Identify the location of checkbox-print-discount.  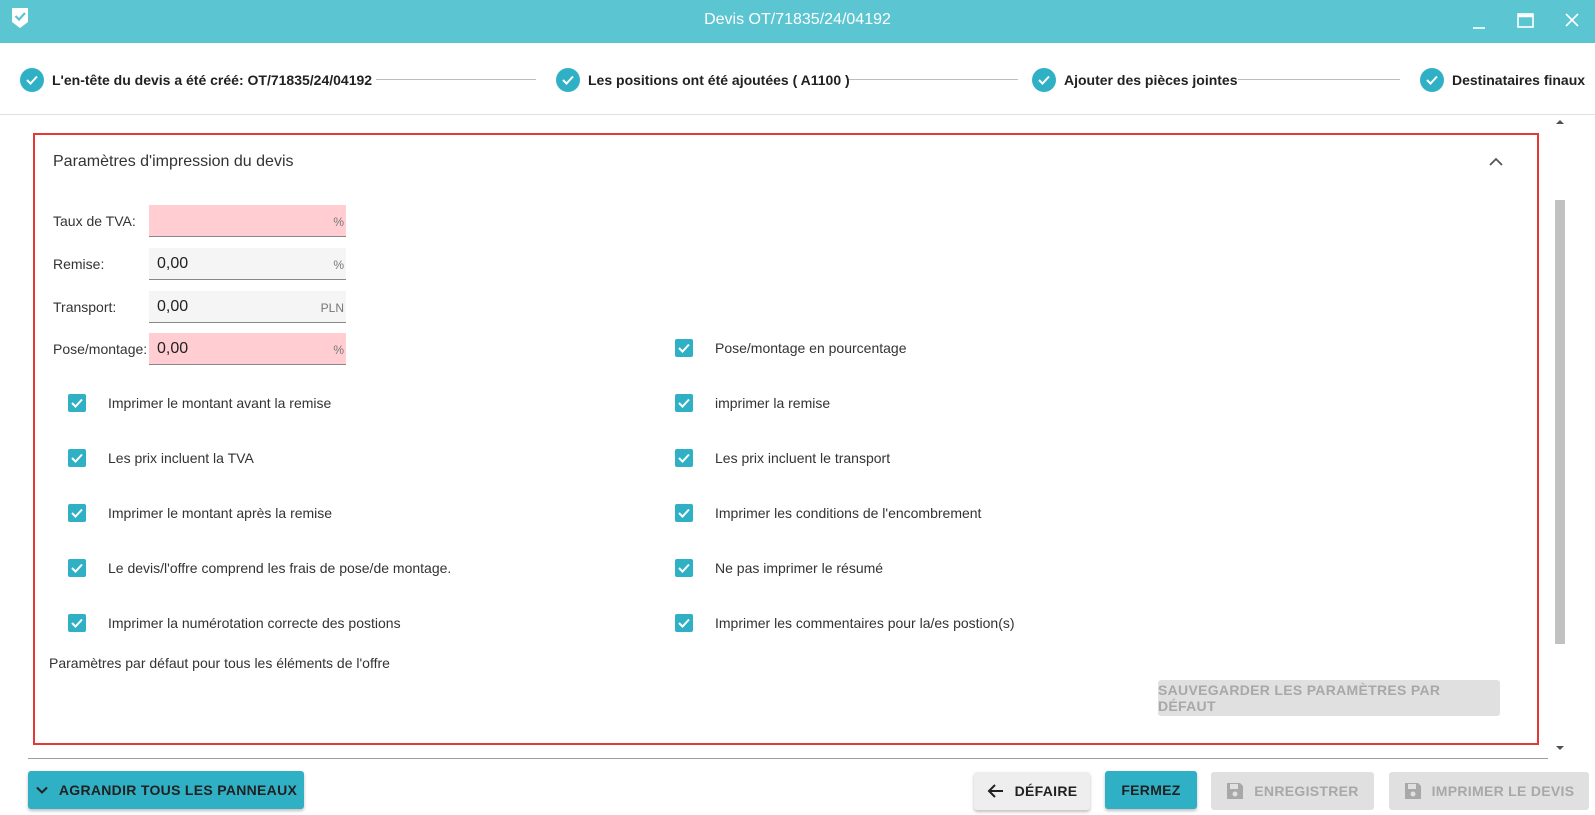
(684, 403).